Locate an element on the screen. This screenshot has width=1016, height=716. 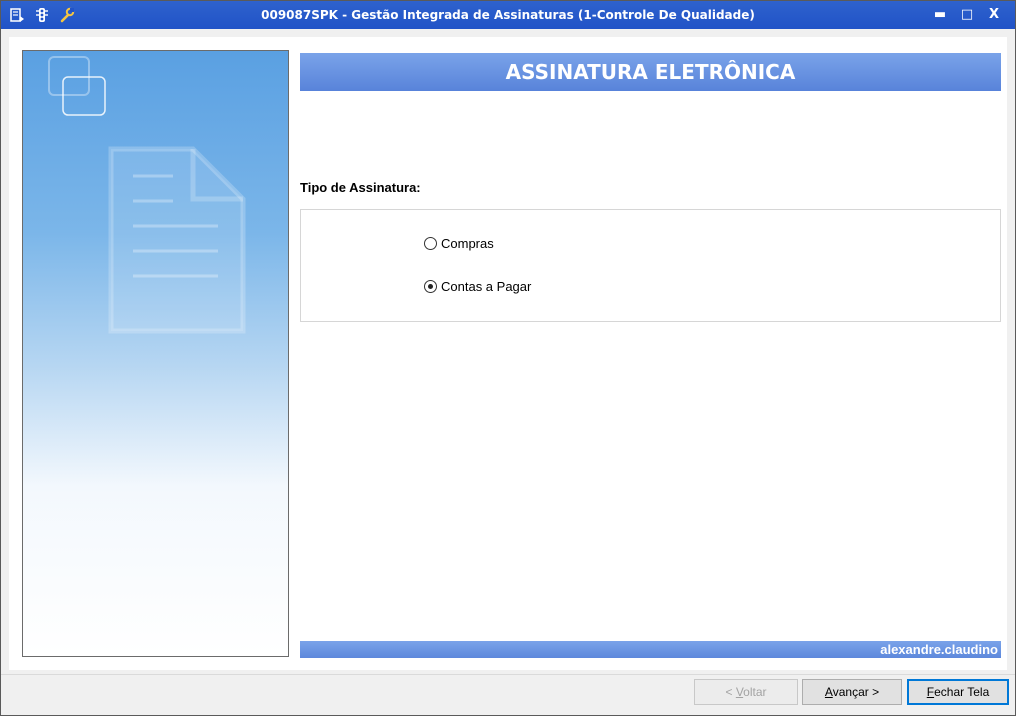
signature-type-group: Compras Contas a Pagar is located at coordinates (650, 265).